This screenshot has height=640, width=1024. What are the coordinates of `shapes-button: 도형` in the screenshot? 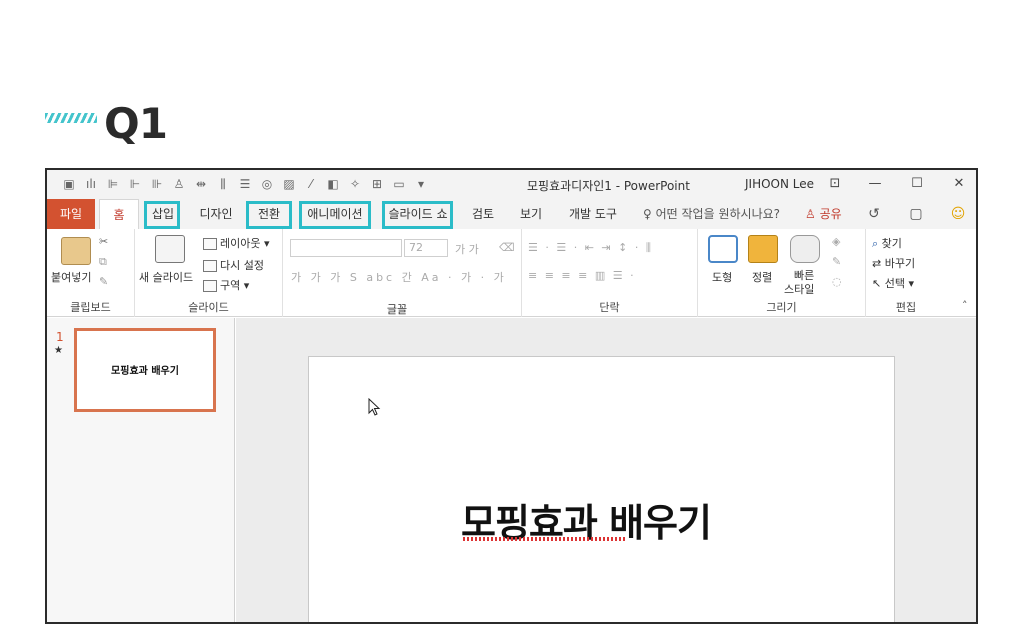 It's located at (722, 277).